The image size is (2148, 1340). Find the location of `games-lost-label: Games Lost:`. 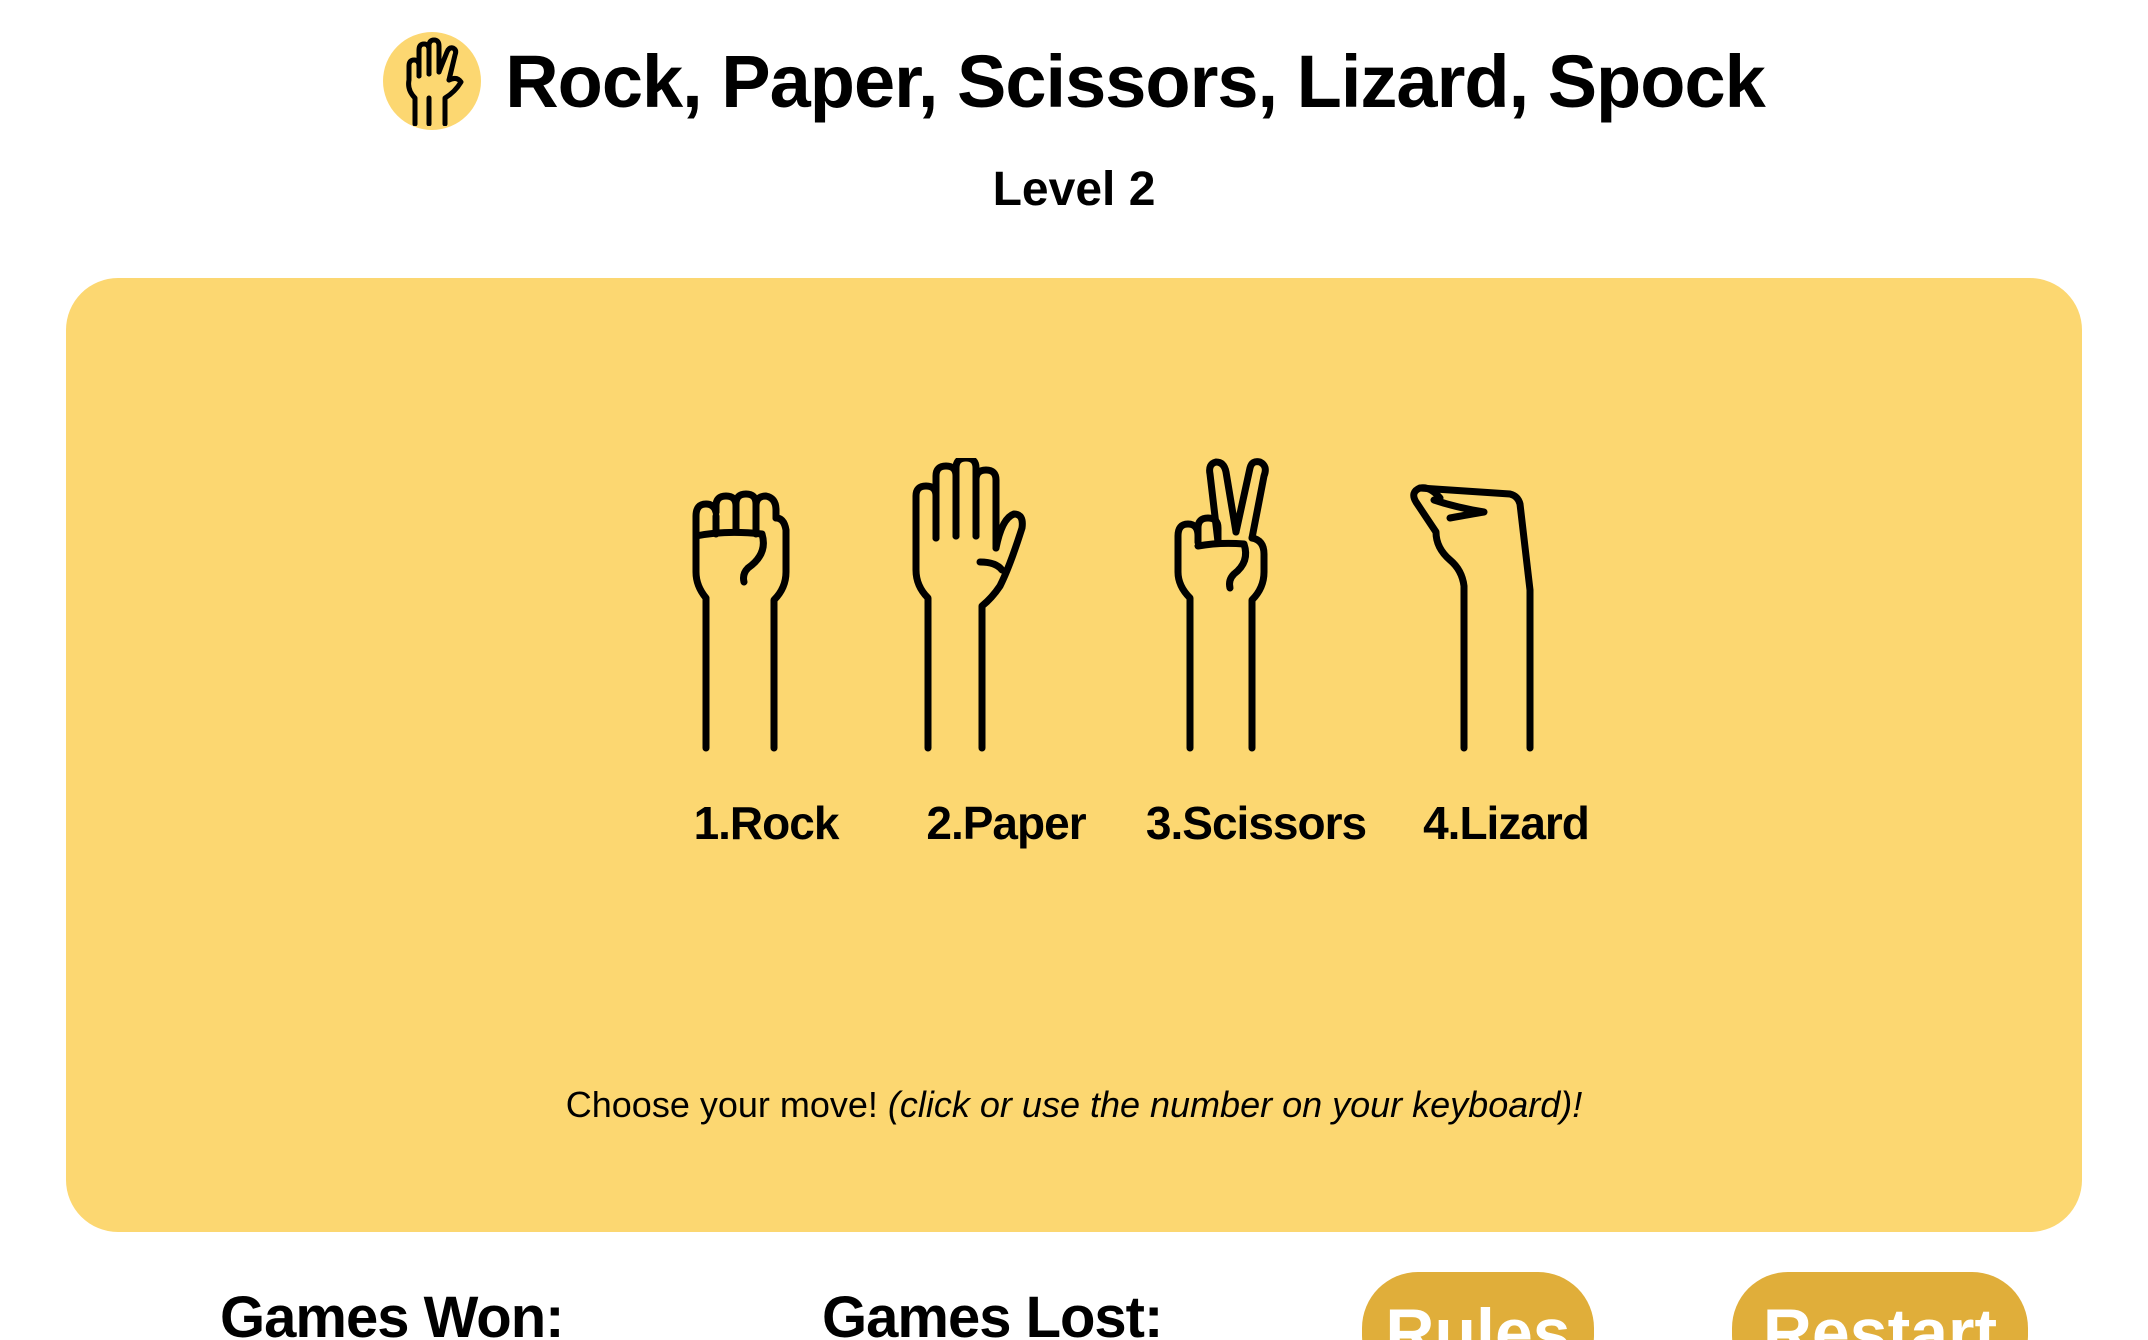

games-lost-label: Games Lost: is located at coordinates (992, 1312).